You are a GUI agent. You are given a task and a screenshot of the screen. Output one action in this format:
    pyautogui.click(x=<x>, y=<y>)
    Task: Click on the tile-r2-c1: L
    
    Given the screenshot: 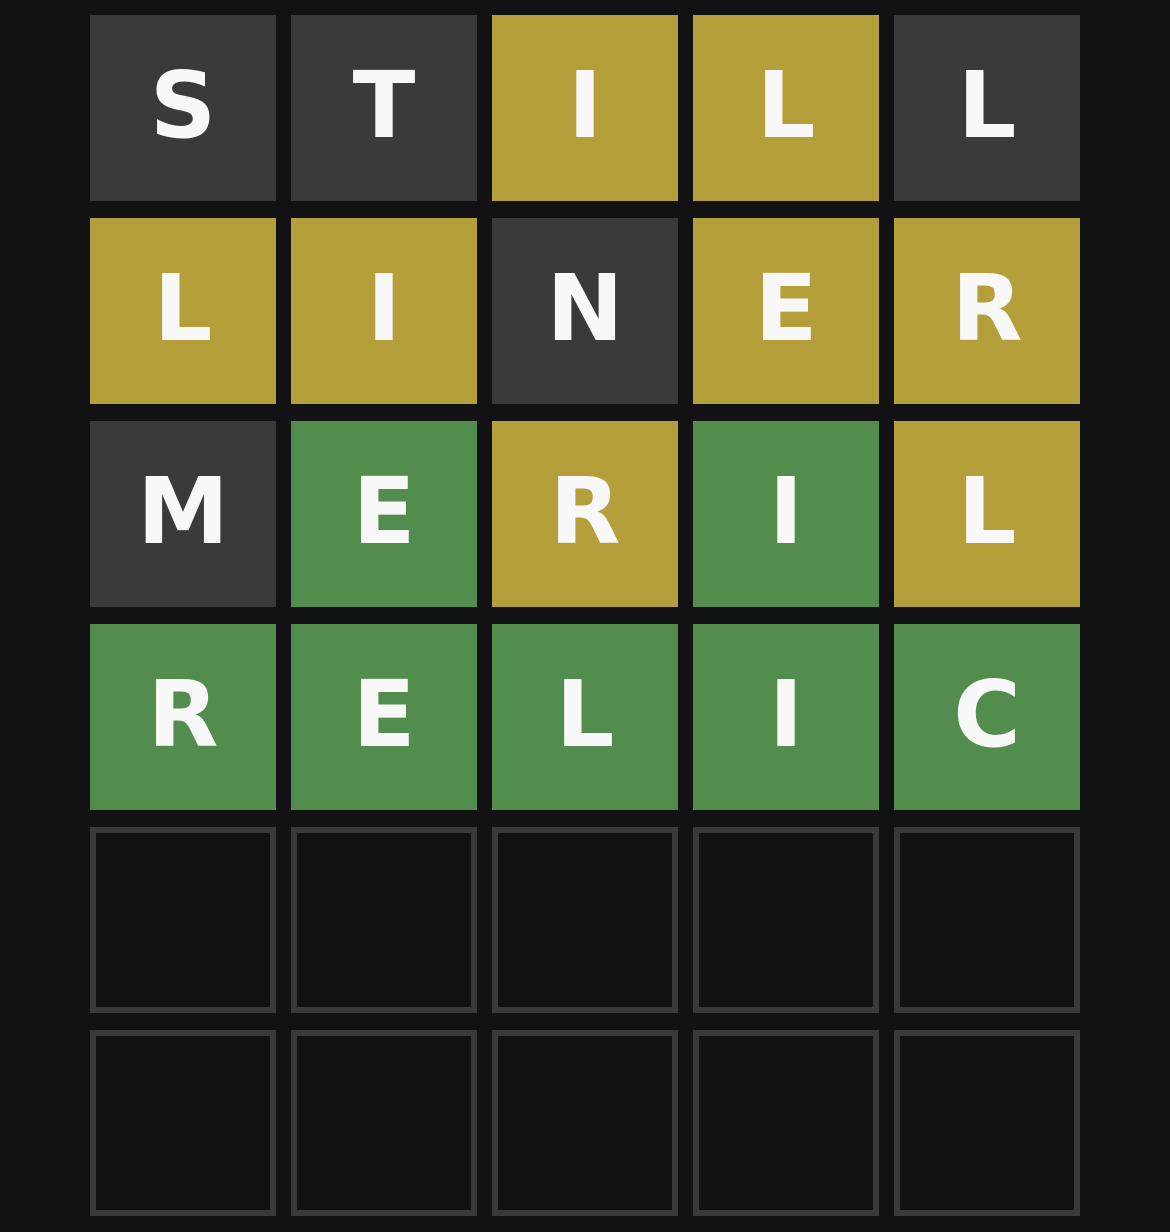 What is the action you would take?
    pyautogui.click(x=183, y=311)
    